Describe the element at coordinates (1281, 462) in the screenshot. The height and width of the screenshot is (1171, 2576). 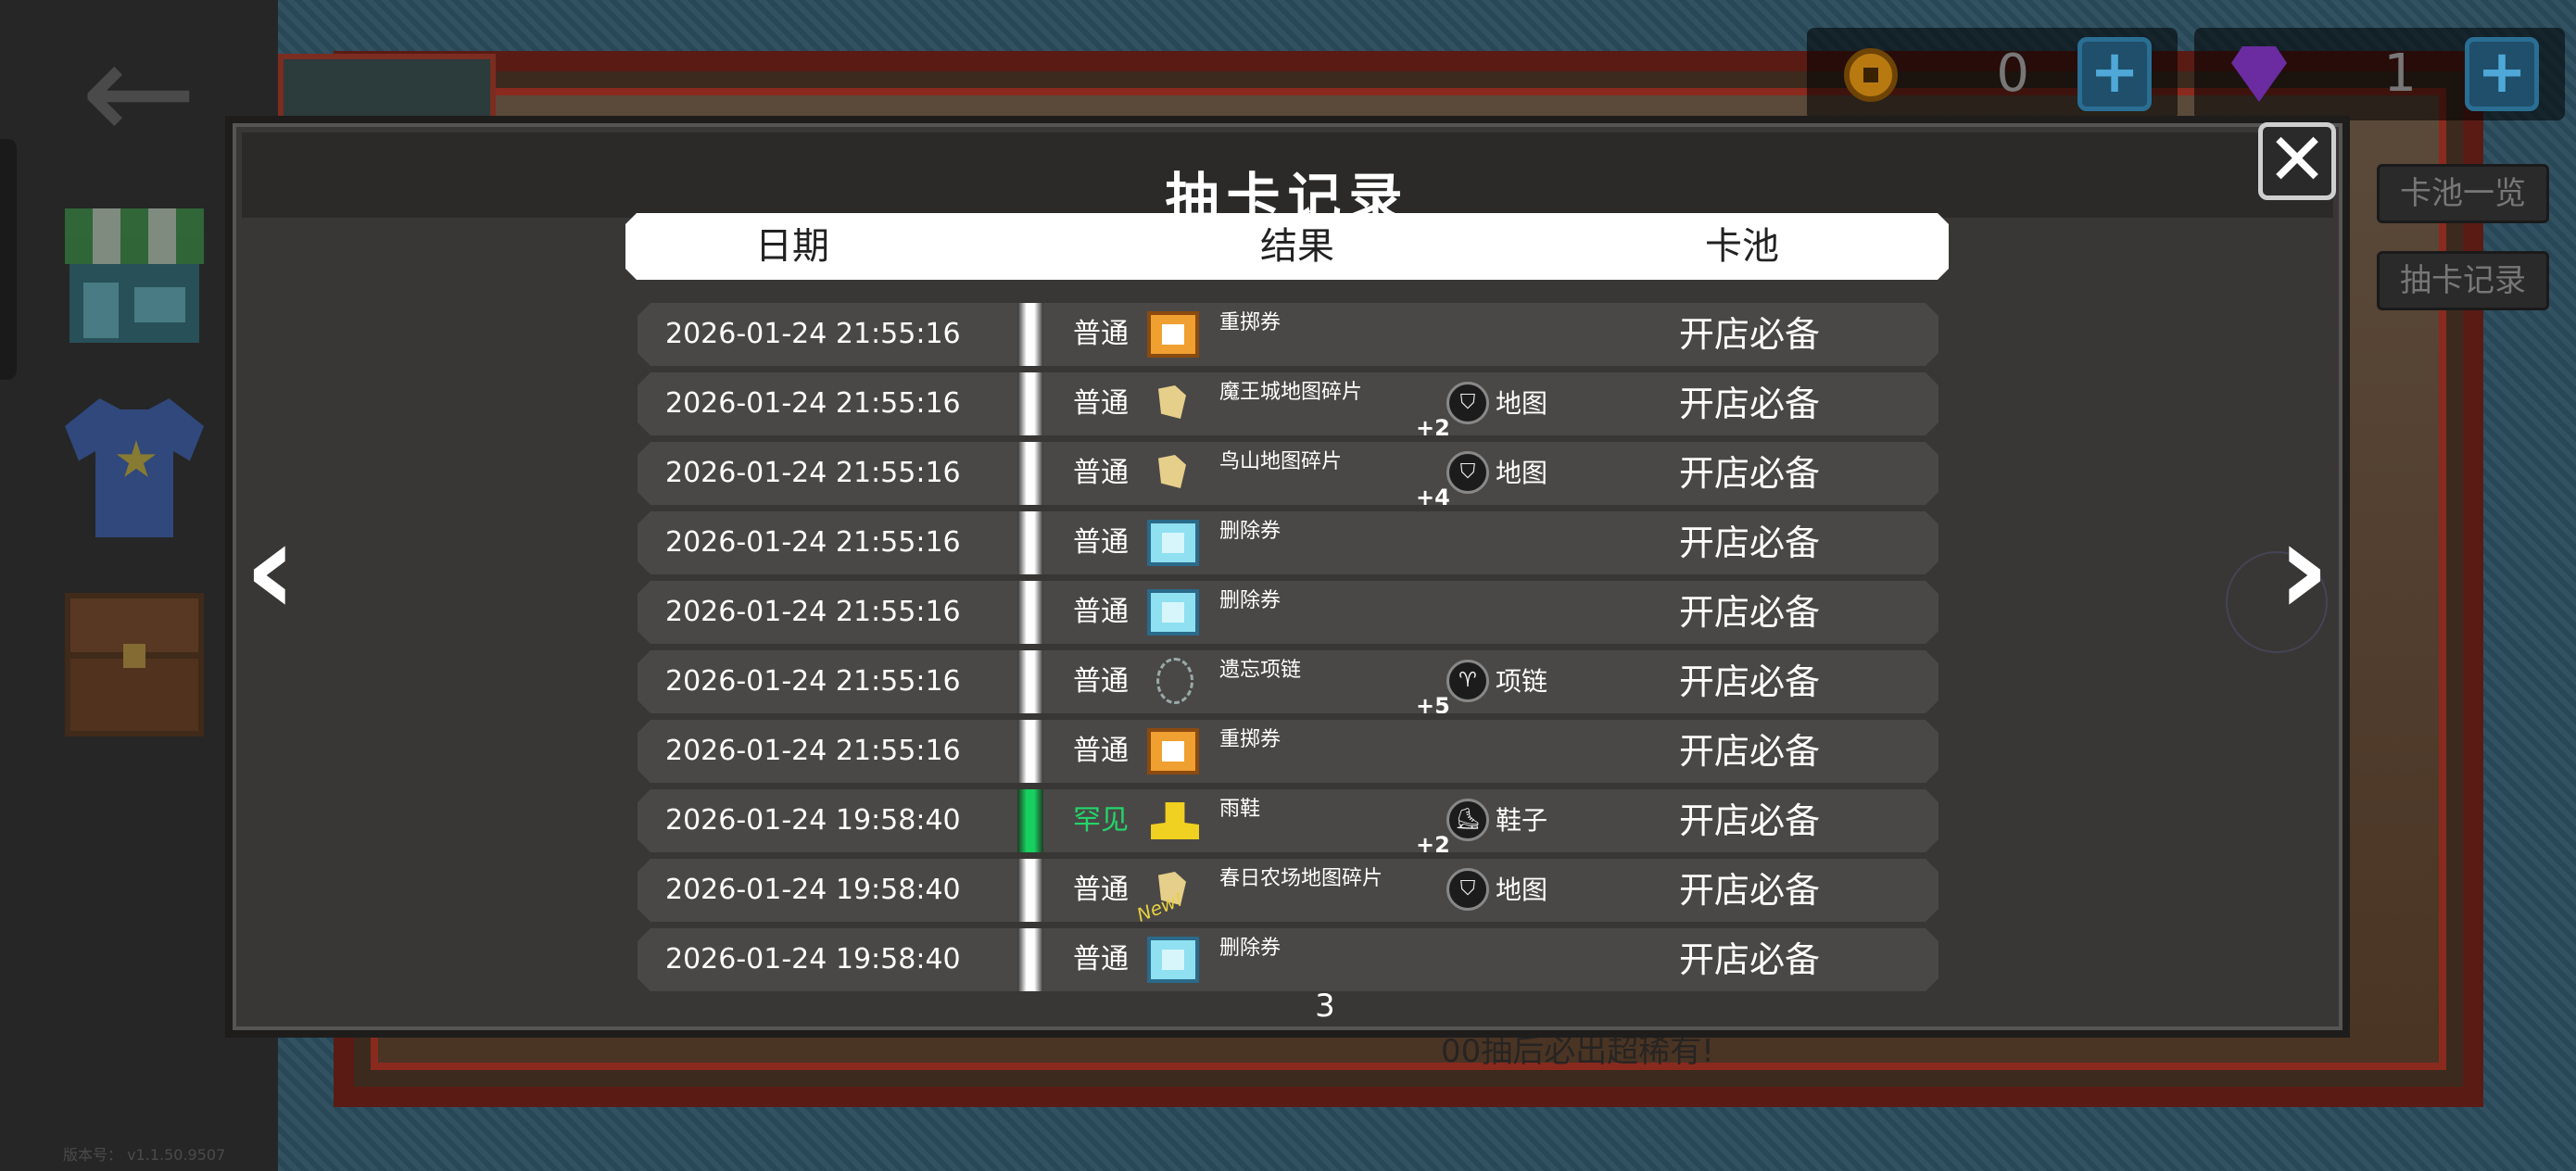
I see `row-item-name: 鸟山地图碎片` at that location.